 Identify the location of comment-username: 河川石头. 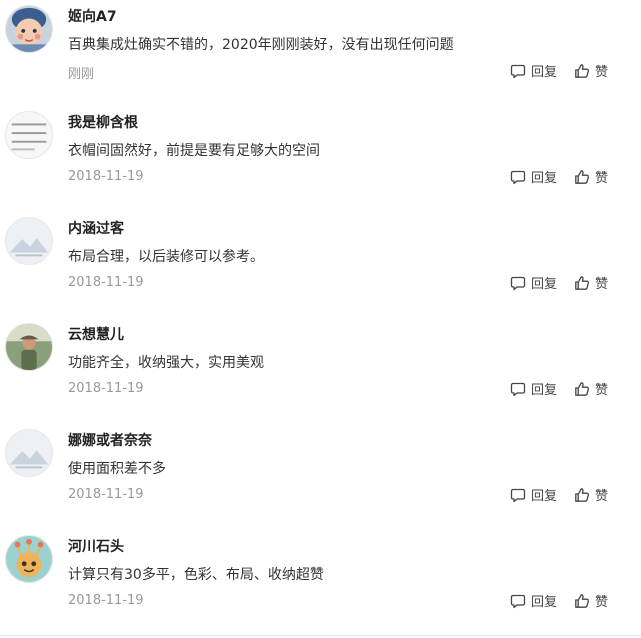
(96, 546).